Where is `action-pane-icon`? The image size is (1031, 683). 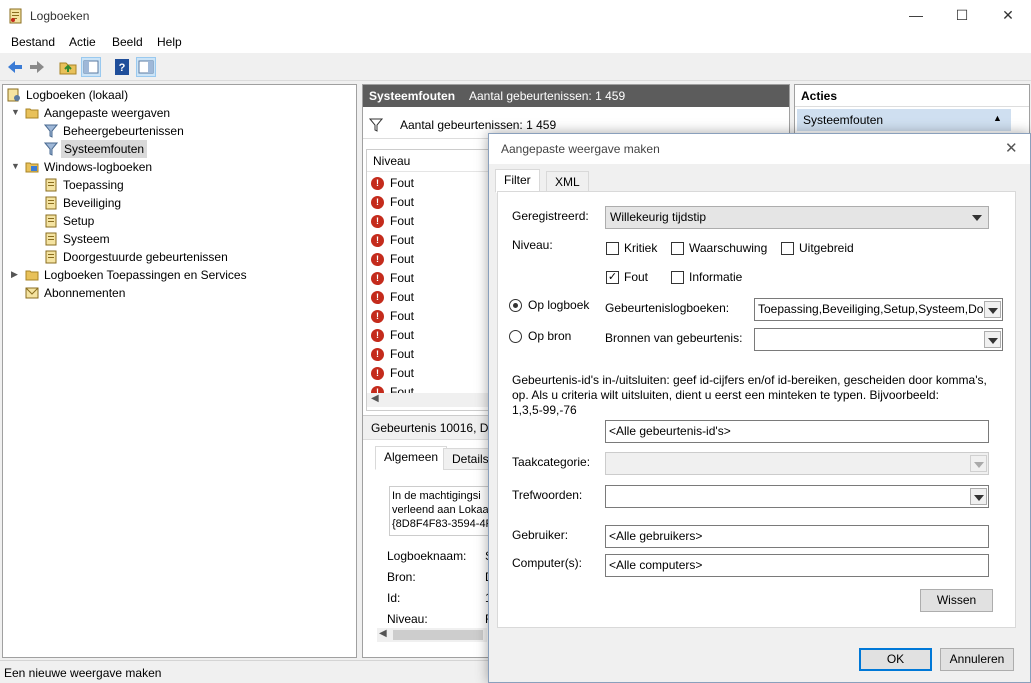
action-pane-icon is located at coordinates (146, 67).